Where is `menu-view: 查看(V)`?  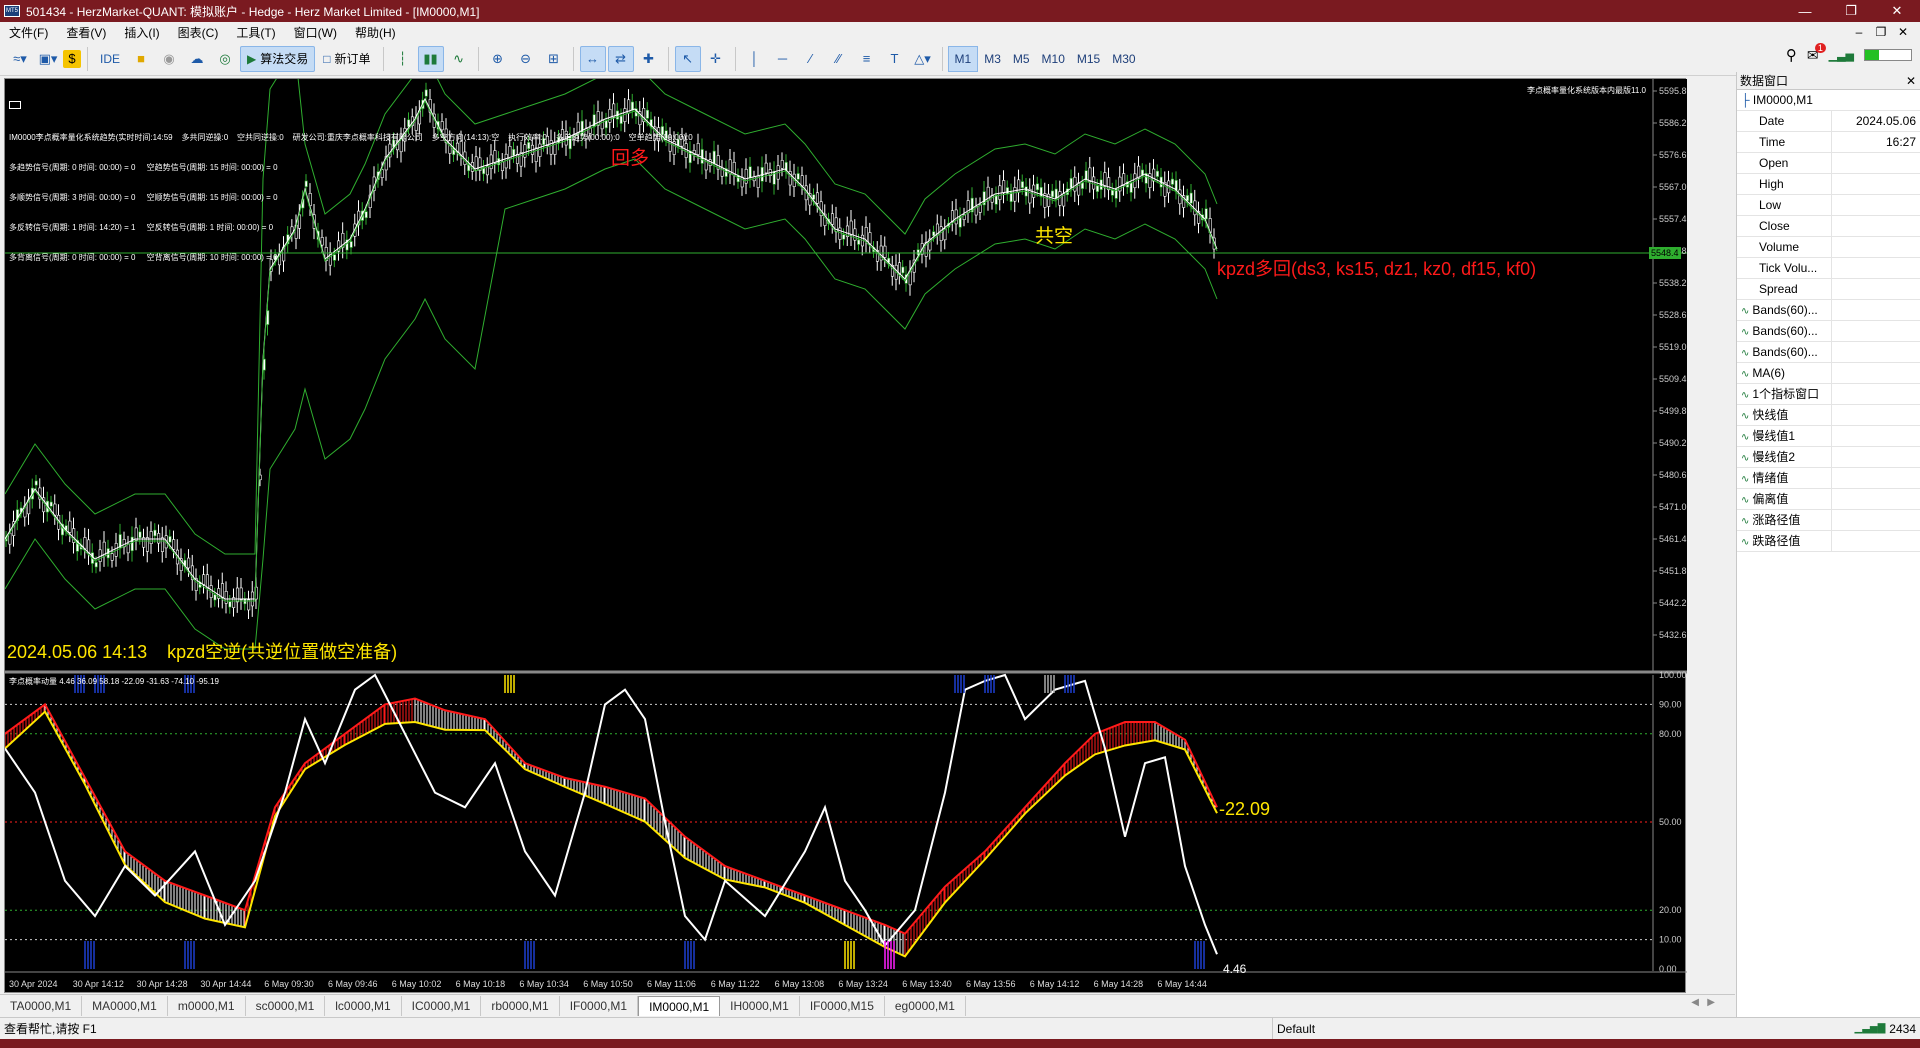
menu-view: 查看(V) is located at coordinates (86, 32).